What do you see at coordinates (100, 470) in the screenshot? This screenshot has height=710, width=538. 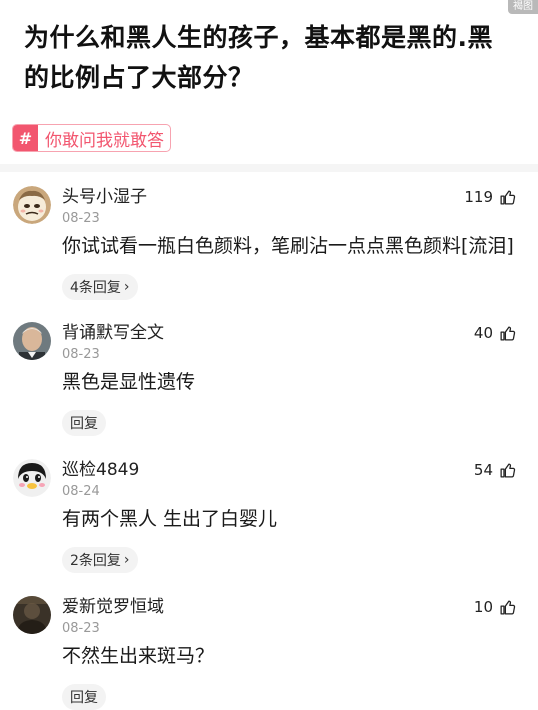 I see `comment-username: 巡检4849` at bounding box center [100, 470].